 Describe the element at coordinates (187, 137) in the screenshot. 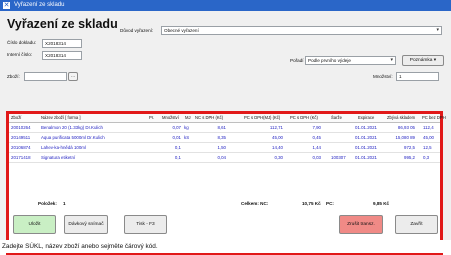

I see `cell-unit: kS` at that location.